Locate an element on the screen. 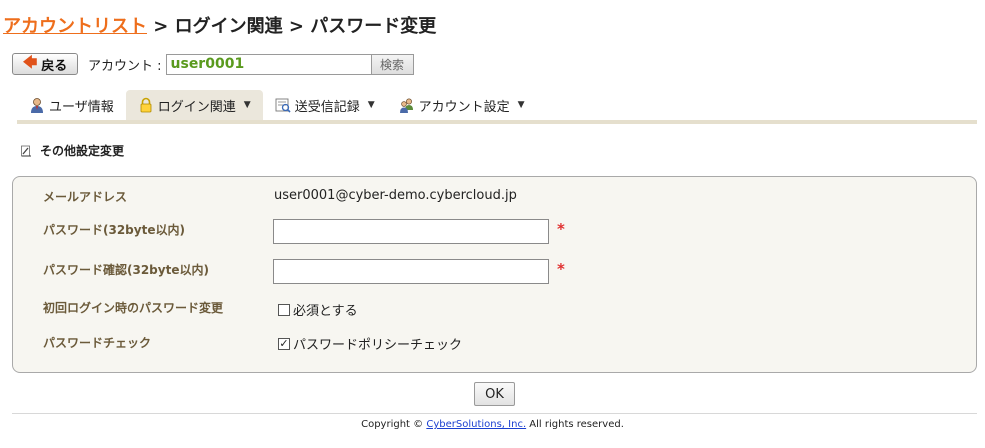  breadcrumb-trail: > ログイン関連 > パスワード変更 is located at coordinates (292, 26).